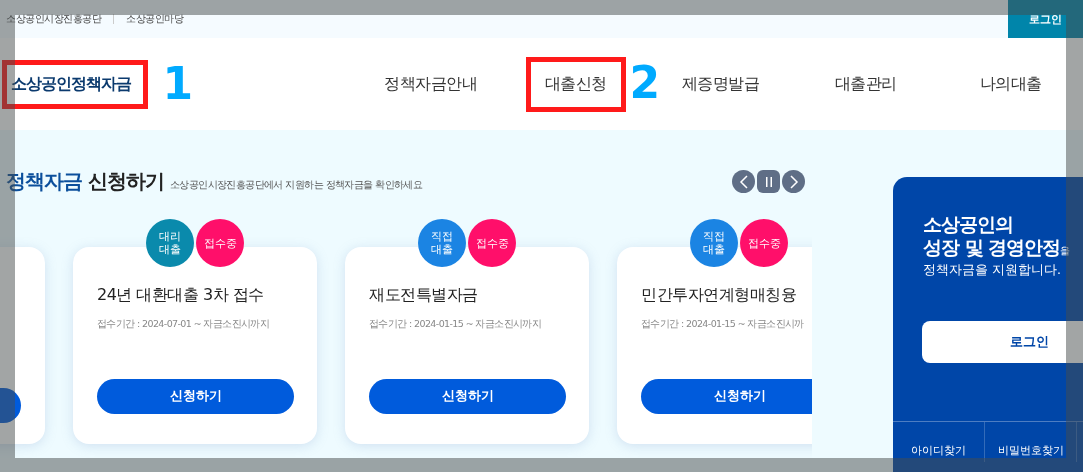 The height and width of the screenshot is (472, 1083). Describe the element at coordinates (575, 84) in the screenshot. I see `nav-item: 대출신청` at that location.